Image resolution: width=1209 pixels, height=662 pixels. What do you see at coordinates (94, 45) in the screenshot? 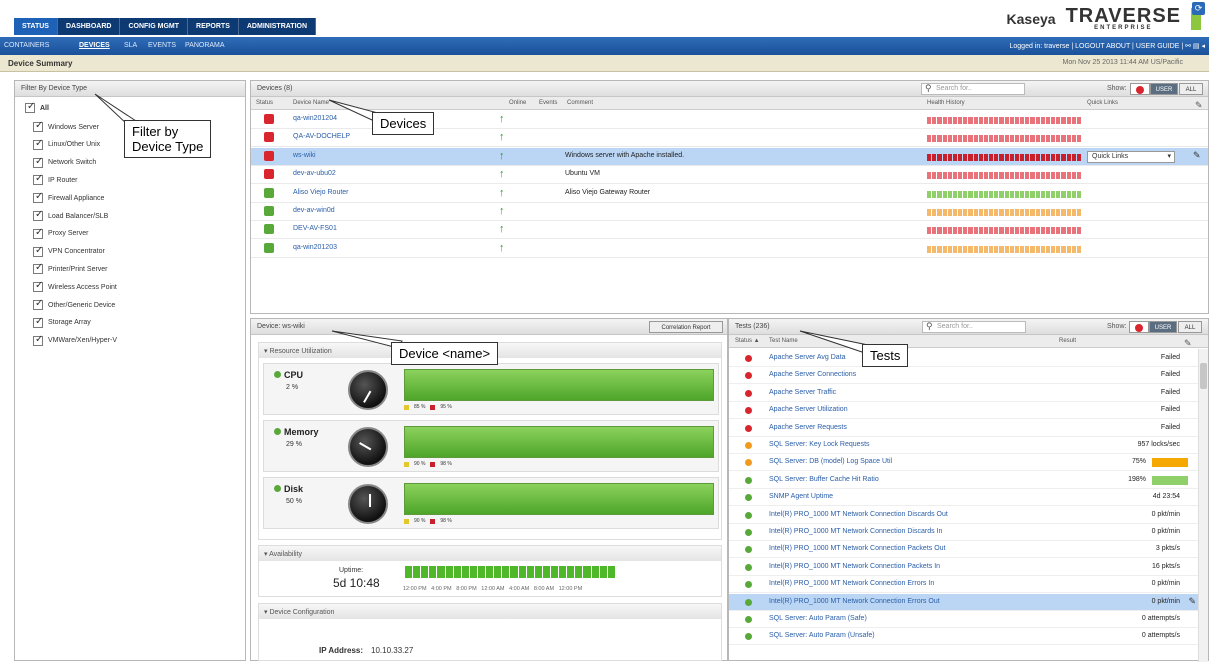
I see `subnav-devices: DEVICES` at bounding box center [94, 45].